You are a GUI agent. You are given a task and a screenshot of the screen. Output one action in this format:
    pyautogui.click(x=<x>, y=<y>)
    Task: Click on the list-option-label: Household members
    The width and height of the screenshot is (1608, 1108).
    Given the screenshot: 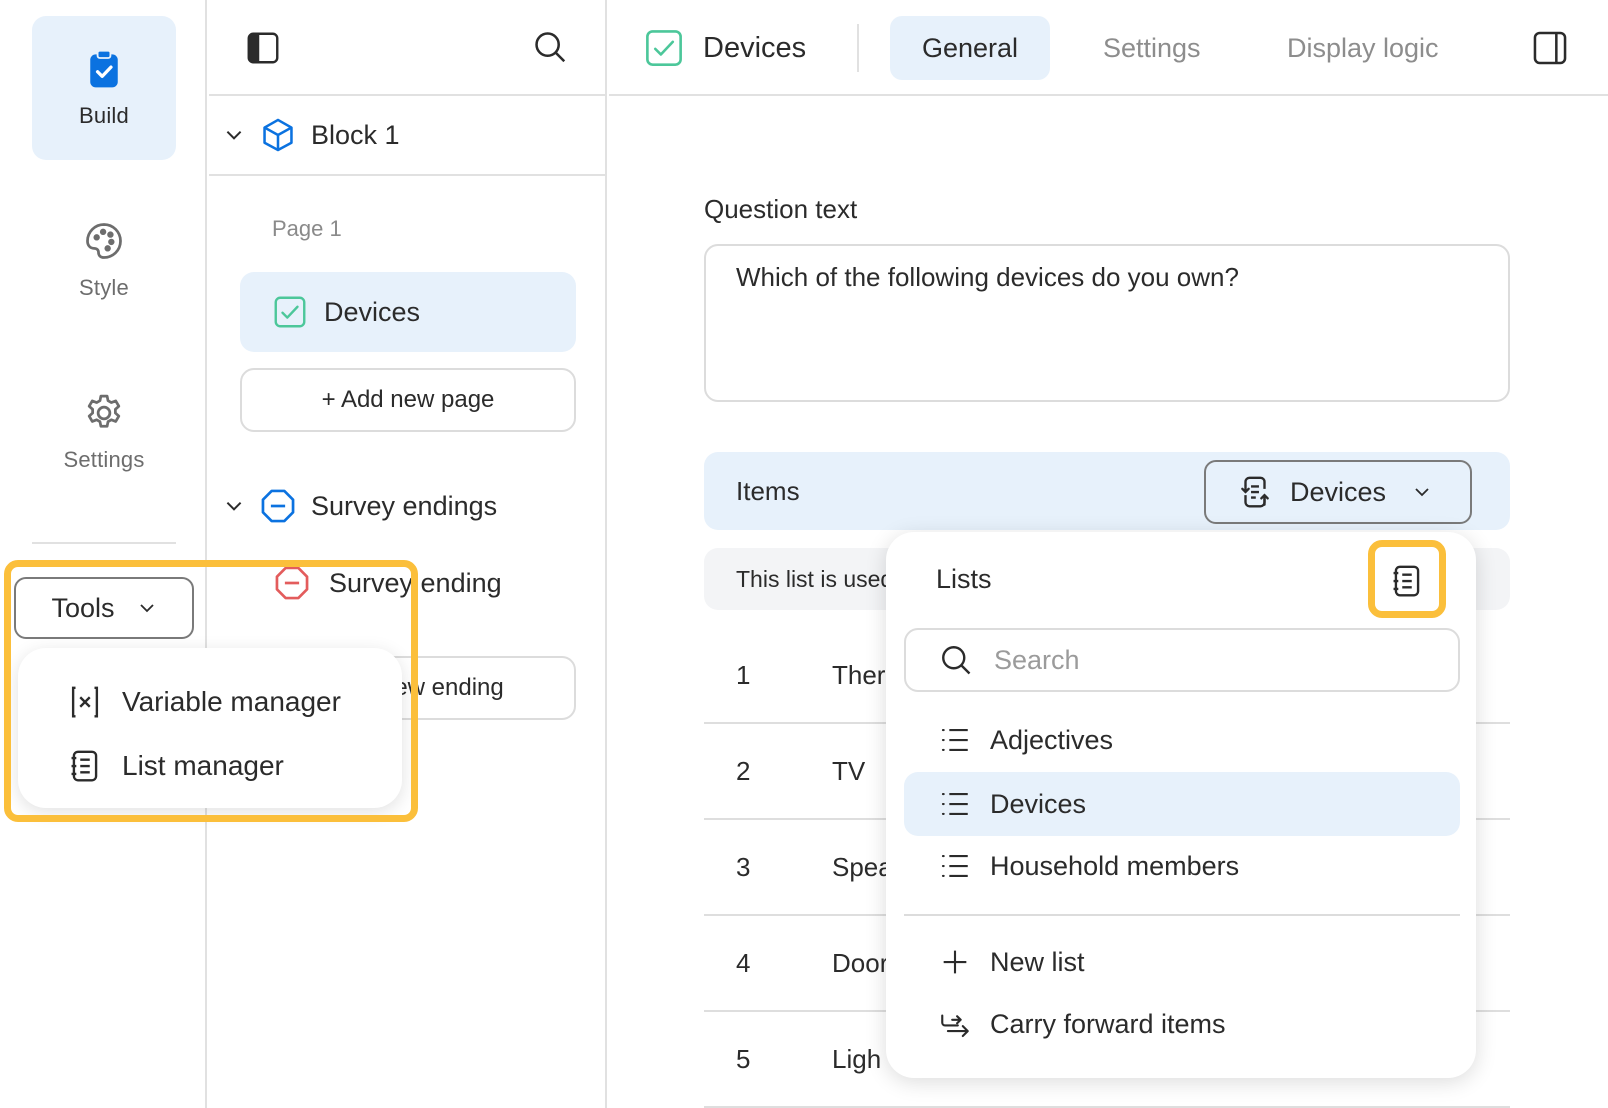 What is the action you would take?
    pyautogui.click(x=1115, y=865)
    